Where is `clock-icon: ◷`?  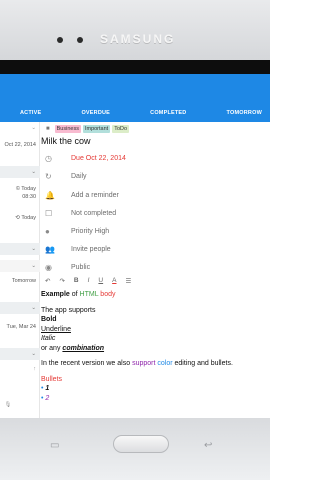 clock-icon: ◷ is located at coordinates (48, 158).